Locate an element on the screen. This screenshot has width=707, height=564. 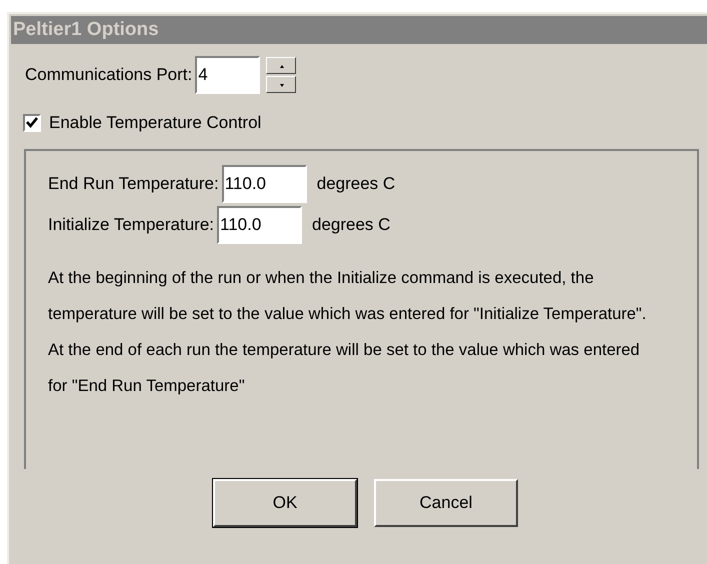
window-title: Peltier1 Options is located at coordinates (359, 30).